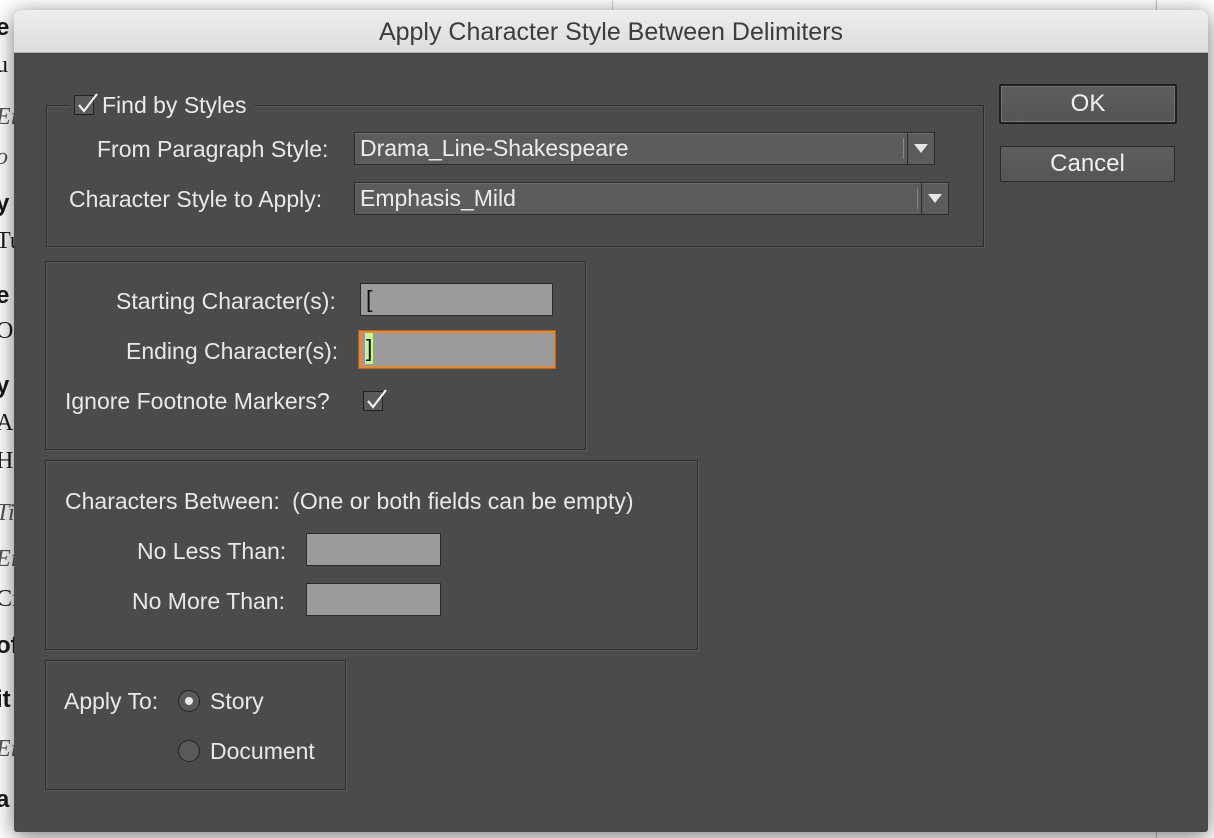 This screenshot has height=838, width=1214. What do you see at coordinates (7, 513) in the screenshot?
I see `bg-text-fragment: Ti` at bounding box center [7, 513].